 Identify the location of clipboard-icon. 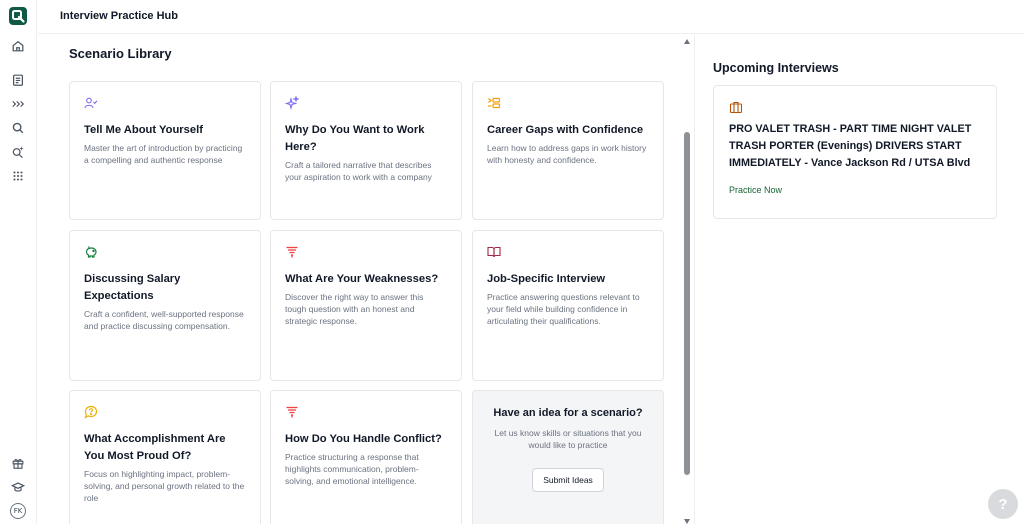
(18, 80).